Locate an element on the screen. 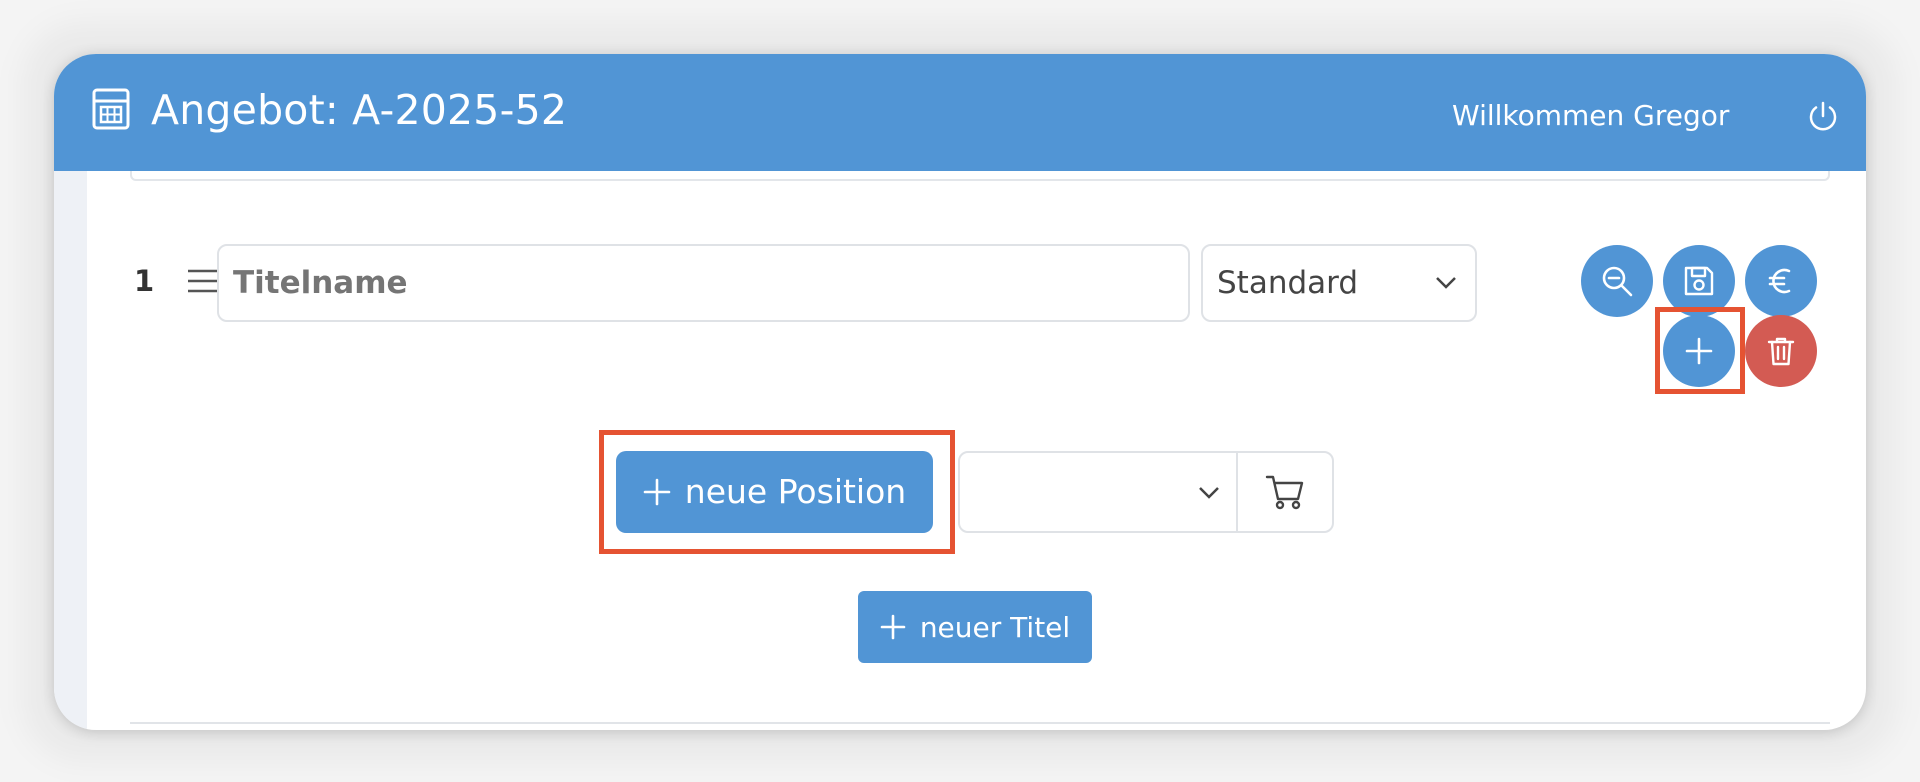 The image size is (1920, 782). welcome-text: Willkommen Gregor is located at coordinates (1591, 115).